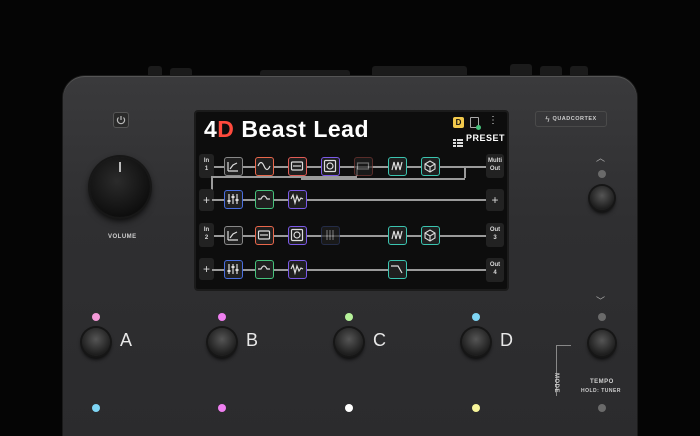 This screenshot has height=436, width=700. I want to click on gig-view-icon, so click(475, 123).